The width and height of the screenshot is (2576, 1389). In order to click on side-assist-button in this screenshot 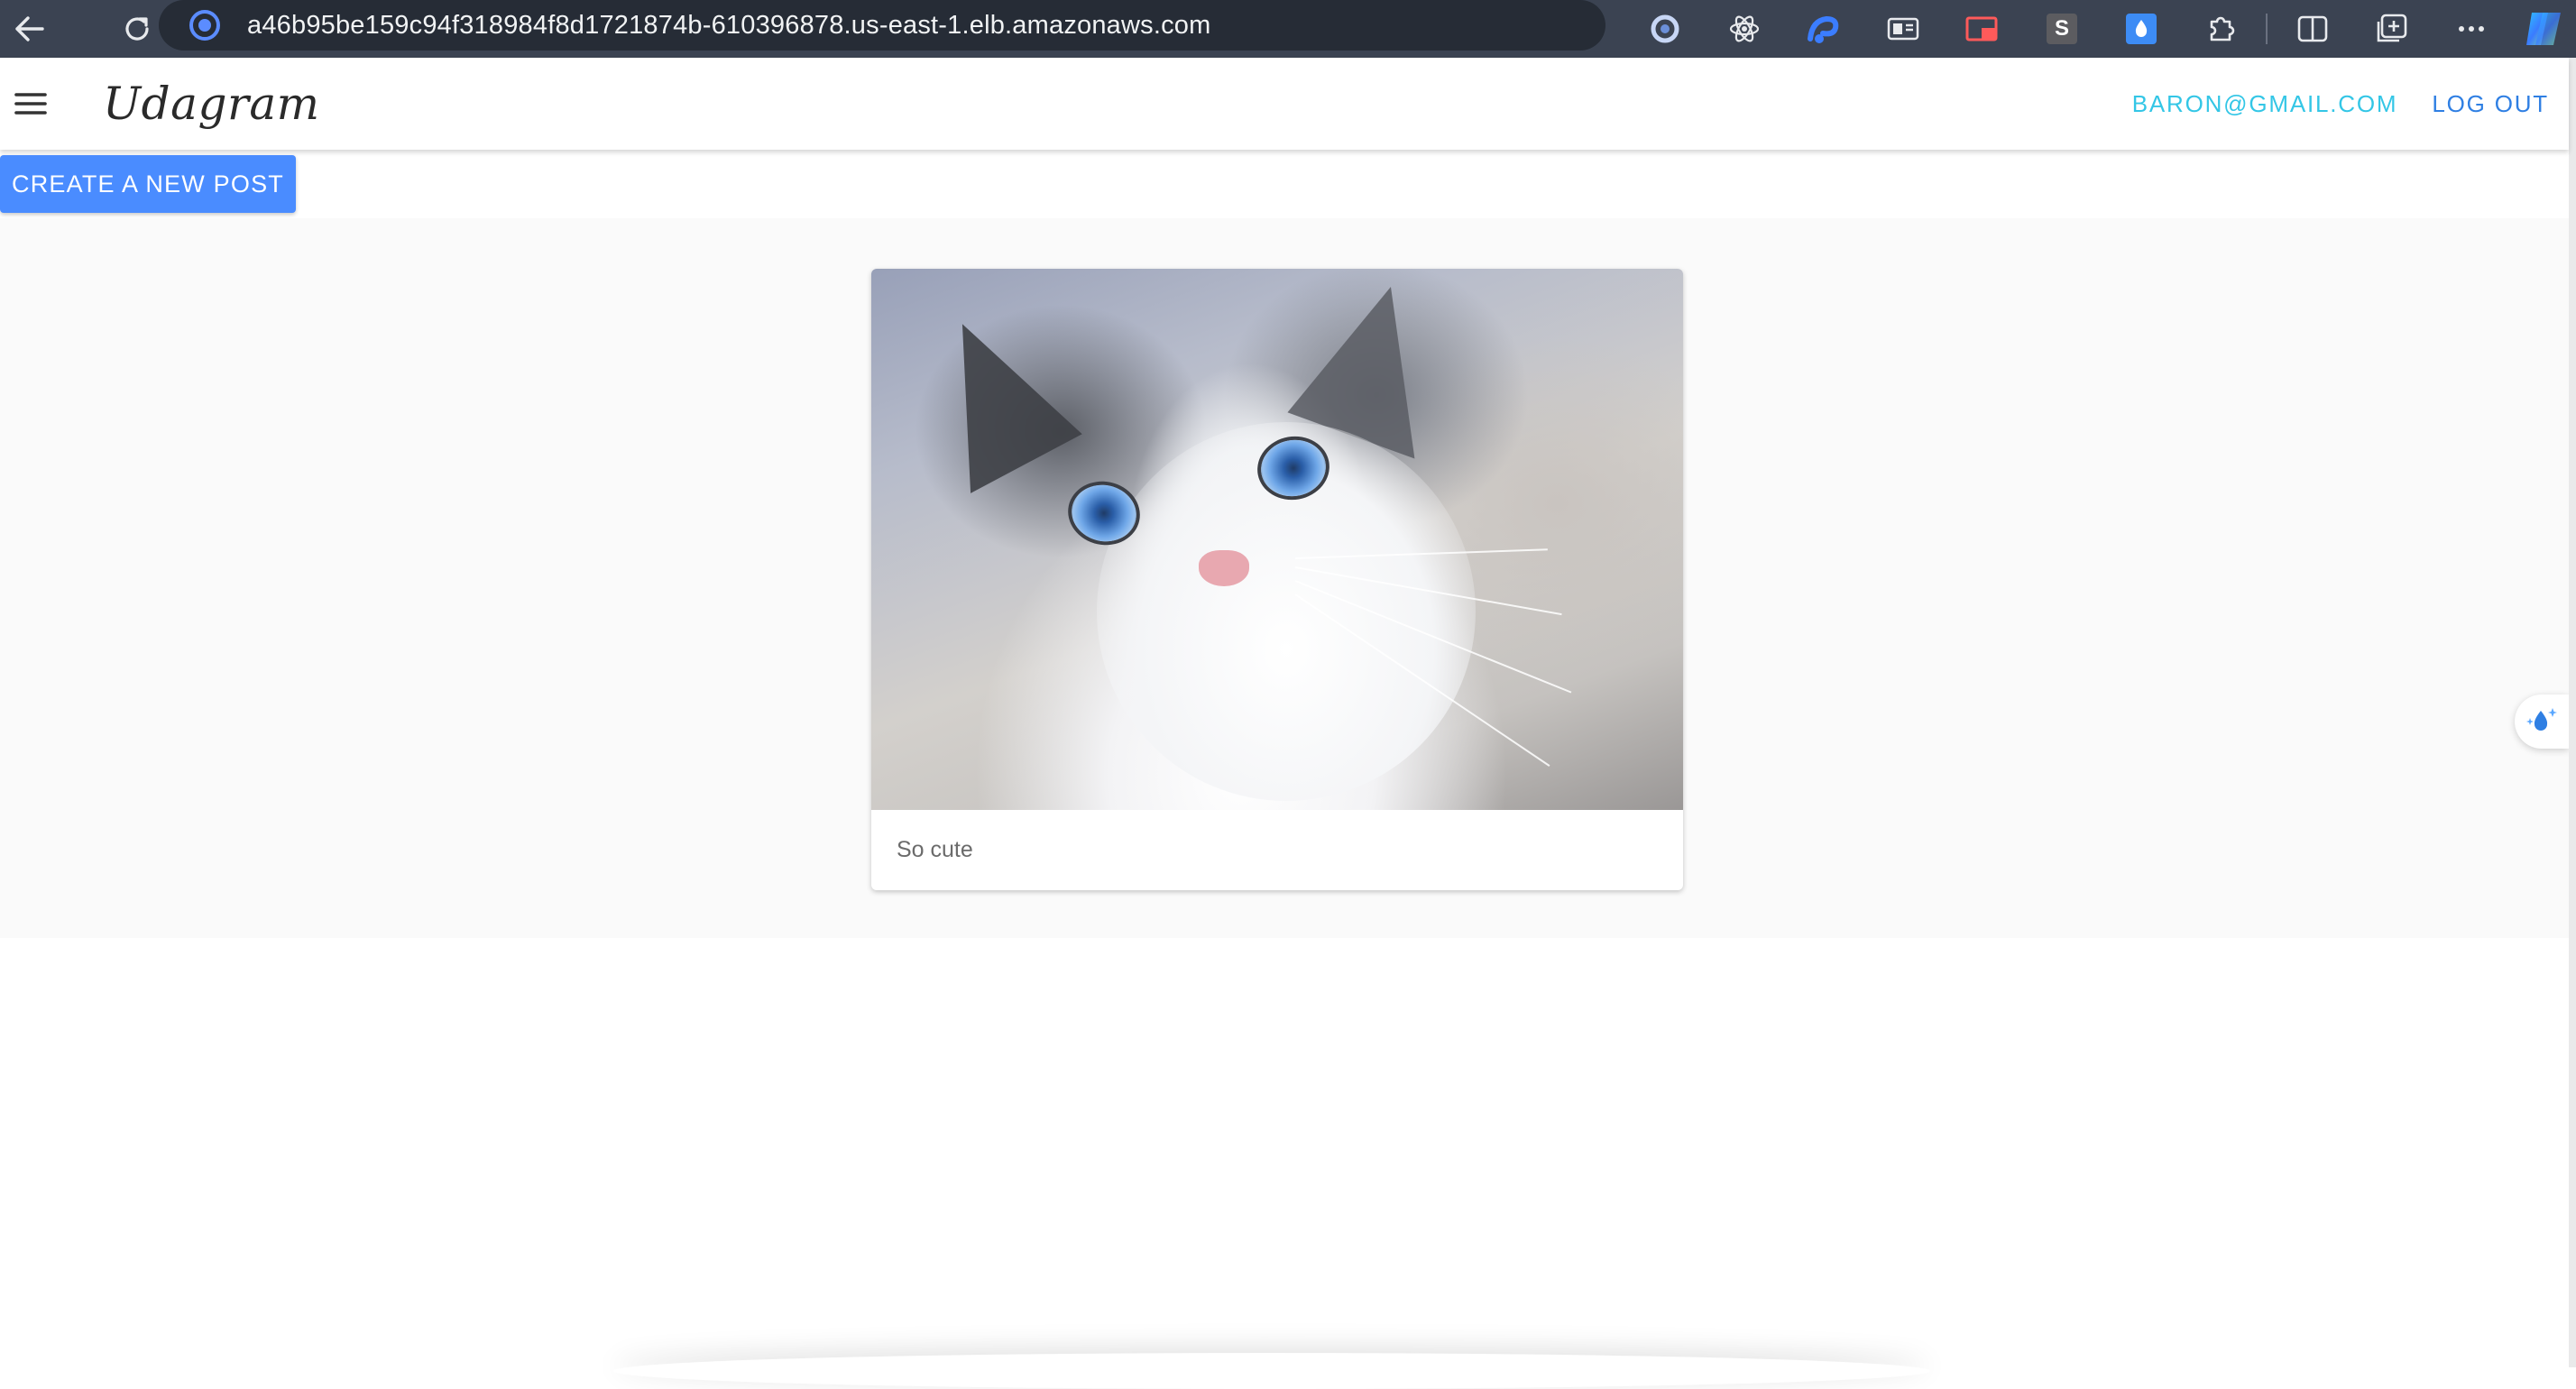, I will do `click(2542, 721)`.